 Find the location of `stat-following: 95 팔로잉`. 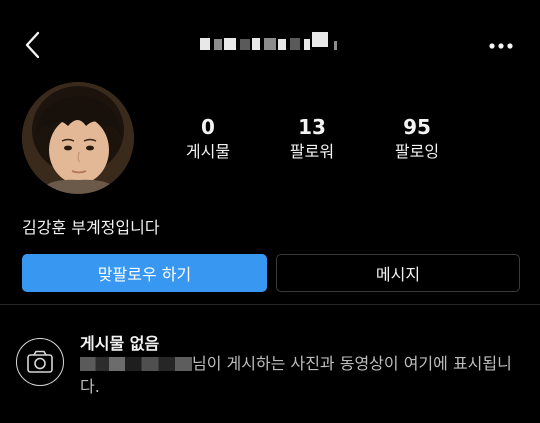

stat-following: 95 팔로잉 is located at coordinates (417, 139).